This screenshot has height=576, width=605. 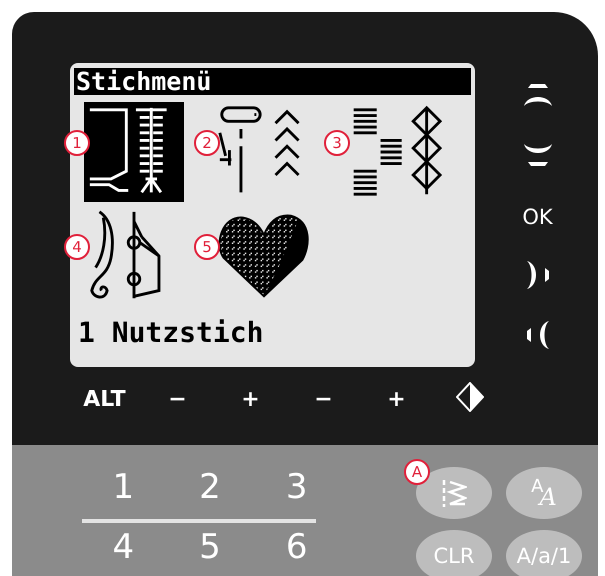 I want to click on number-key: 1, so click(x=123, y=487).